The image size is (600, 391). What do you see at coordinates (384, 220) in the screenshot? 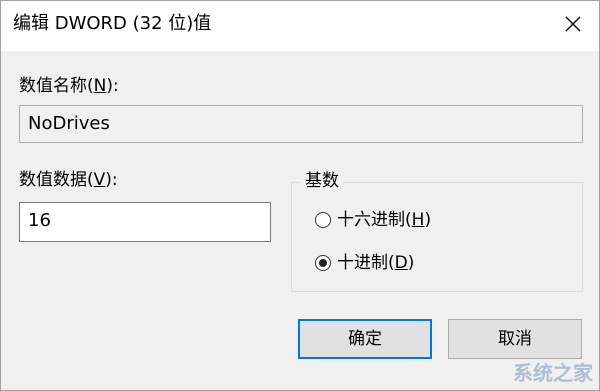
I see `radio-hexadecimal-label: 十六进制(H)` at bounding box center [384, 220].